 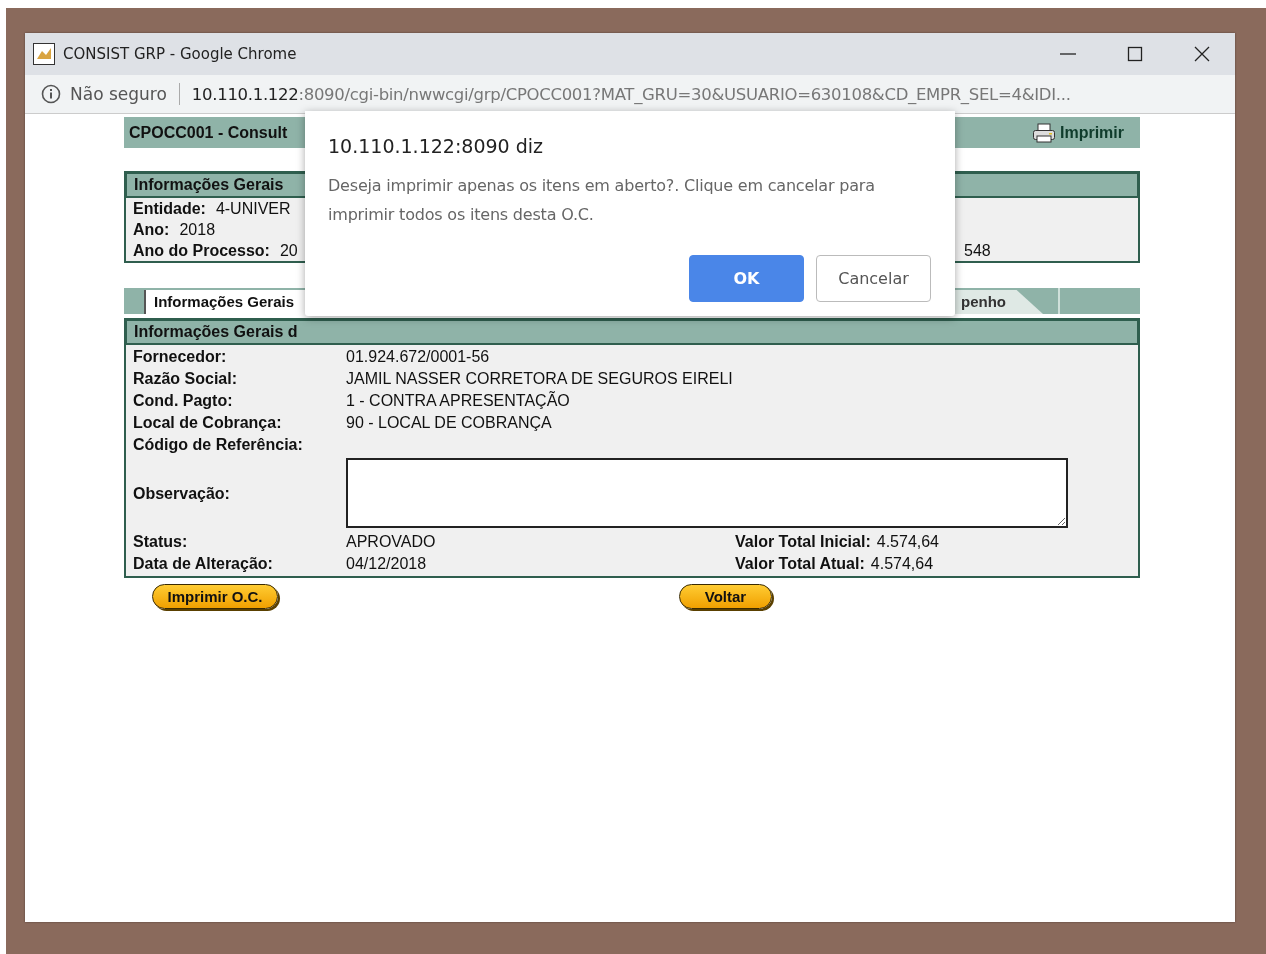 I want to click on page-title: CPOCC001 - Consult, so click(x=208, y=132).